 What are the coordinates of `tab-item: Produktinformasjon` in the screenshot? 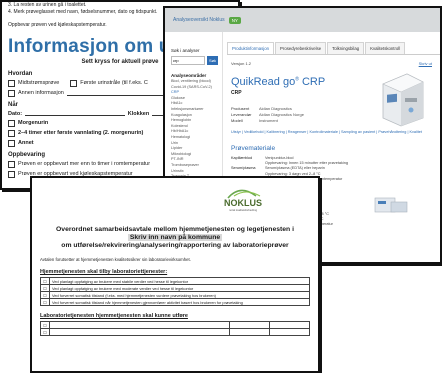 It's located at (251, 48).